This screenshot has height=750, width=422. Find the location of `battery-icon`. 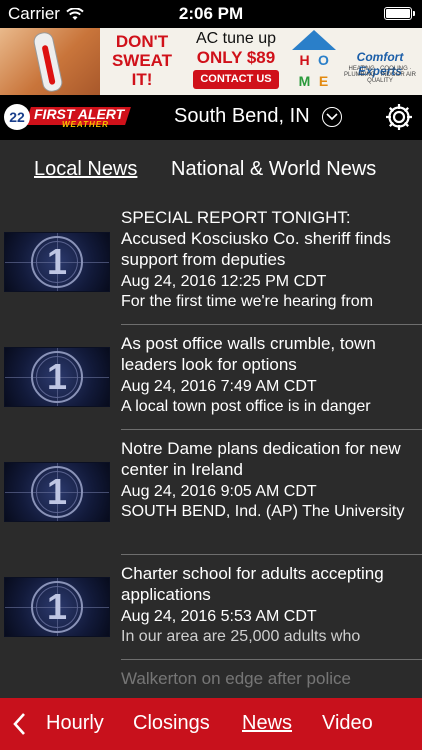

battery-icon is located at coordinates (399, 13).